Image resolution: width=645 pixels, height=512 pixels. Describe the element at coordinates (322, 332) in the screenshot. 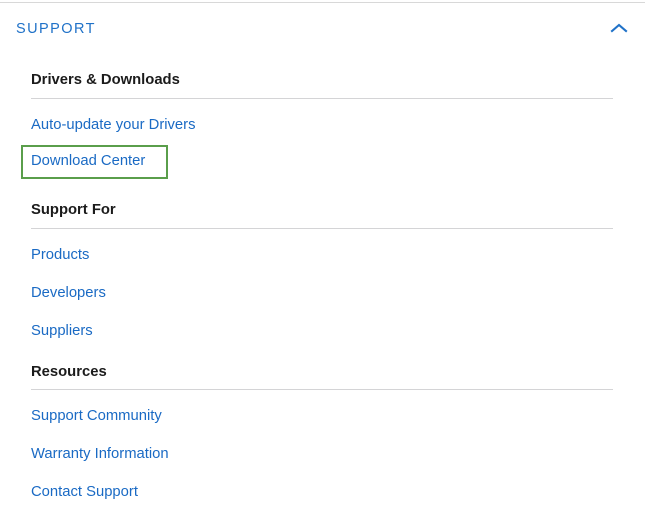

I see `list-item: Suppliers` at that location.